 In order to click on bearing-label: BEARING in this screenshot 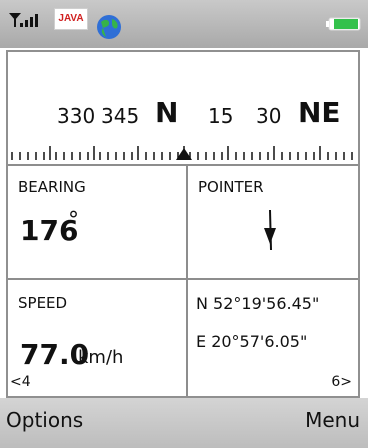, I will do `click(52, 187)`.